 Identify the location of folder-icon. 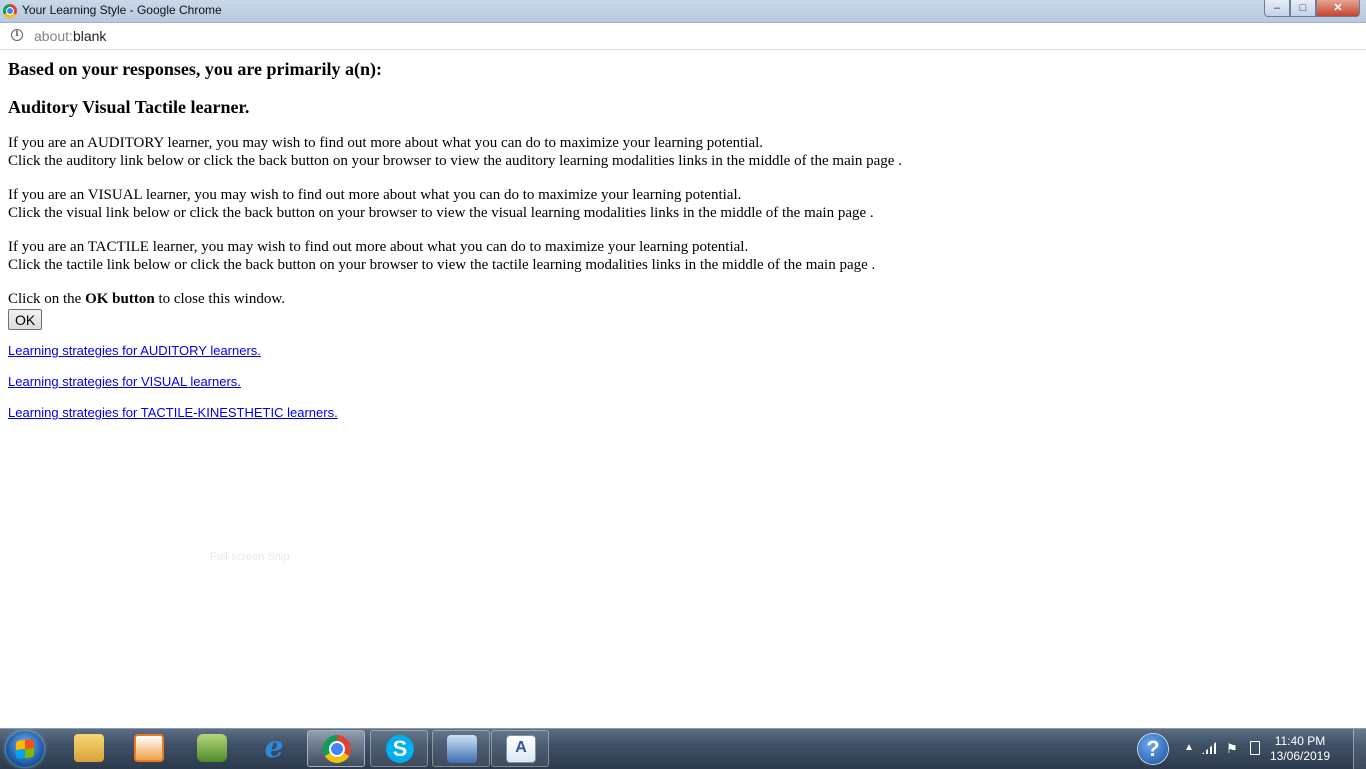
(89, 748).